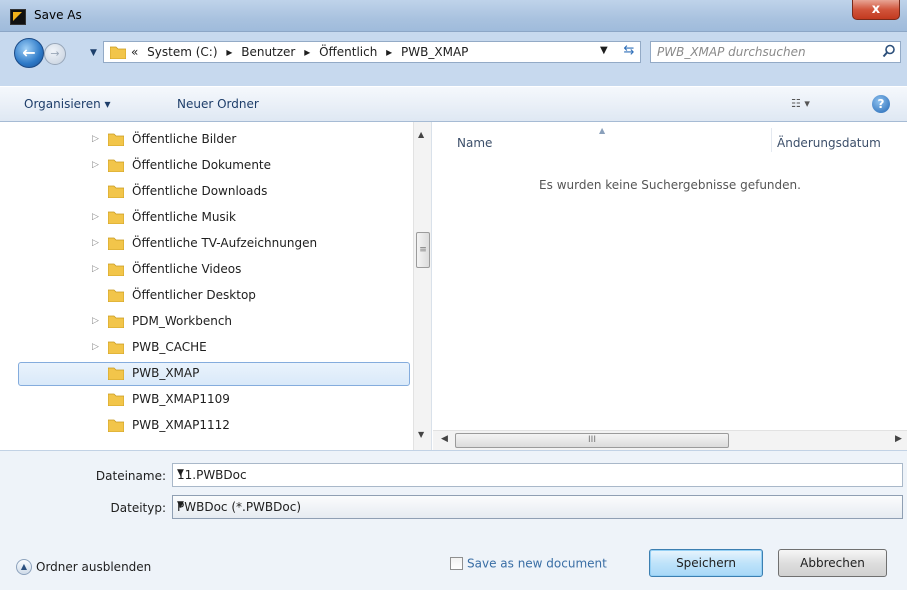 The width and height of the screenshot is (907, 590). Describe the element at coordinates (18, 17) in the screenshot. I see `app-icon` at that location.